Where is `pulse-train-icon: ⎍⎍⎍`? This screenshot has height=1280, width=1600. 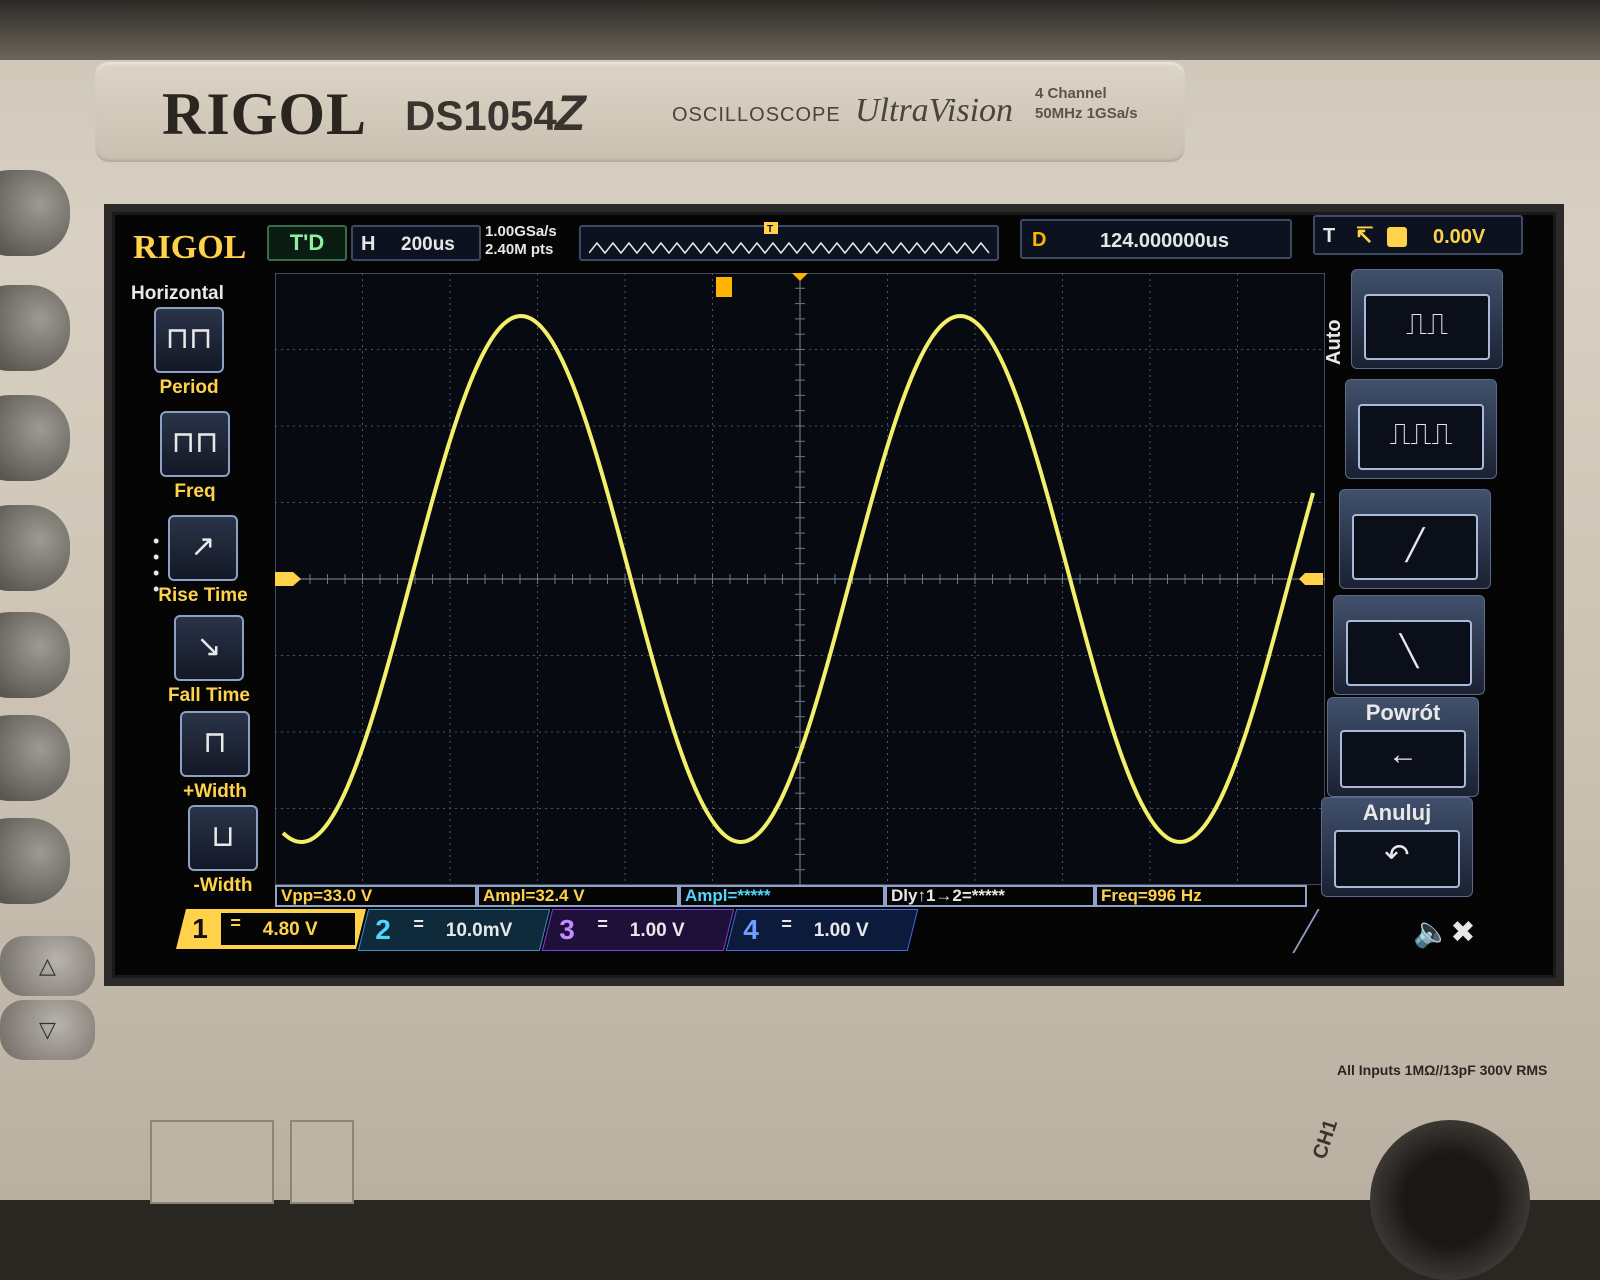
pulse-train-icon: ⎍⎍⎍ is located at coordinates (1421, 434).